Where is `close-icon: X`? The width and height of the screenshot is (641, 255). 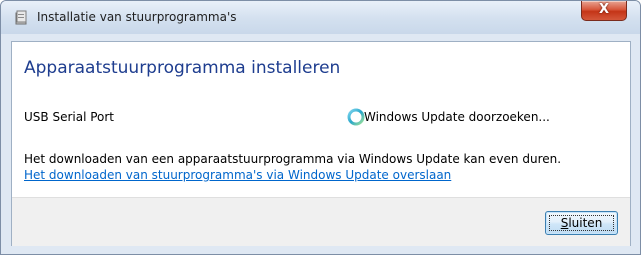
close-icon: X is located at coordinates (604, 9).